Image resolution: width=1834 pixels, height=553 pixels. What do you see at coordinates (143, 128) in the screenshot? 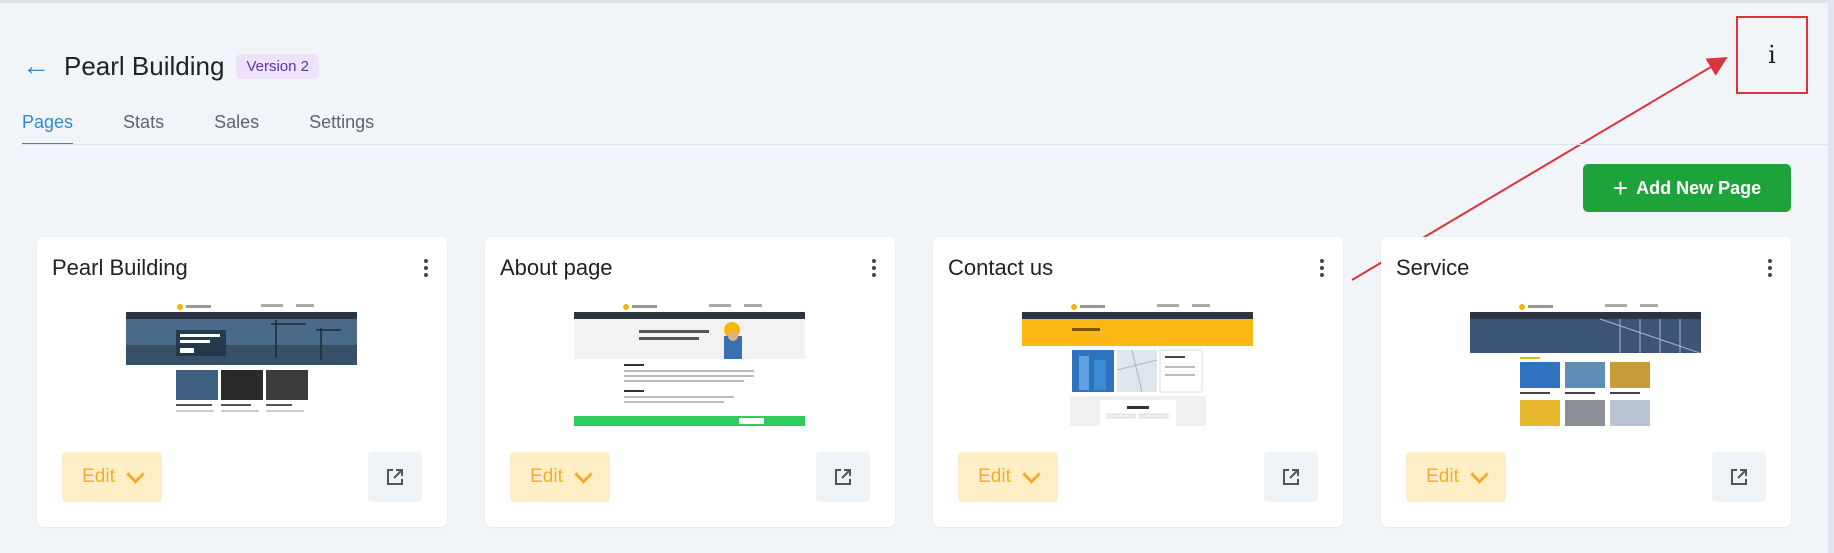
I see `tab-stats: Stats` at bounding box center [143, 128].